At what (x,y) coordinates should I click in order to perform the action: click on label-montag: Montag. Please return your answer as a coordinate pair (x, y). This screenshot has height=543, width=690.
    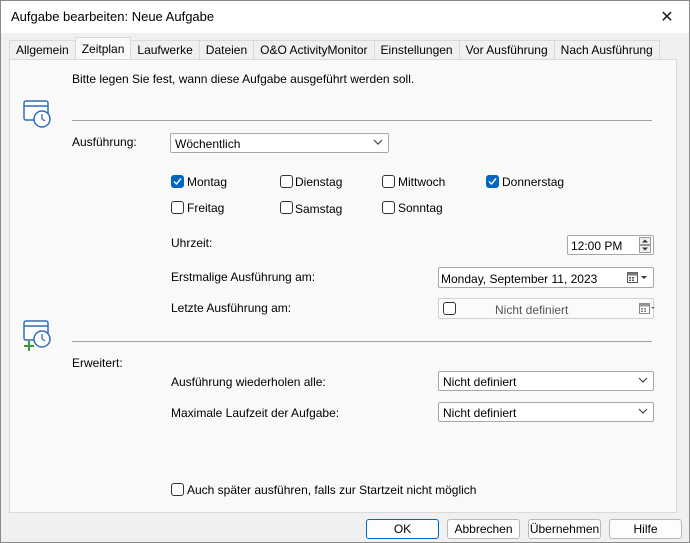
    Looking at the image, I should click on (207, 182).